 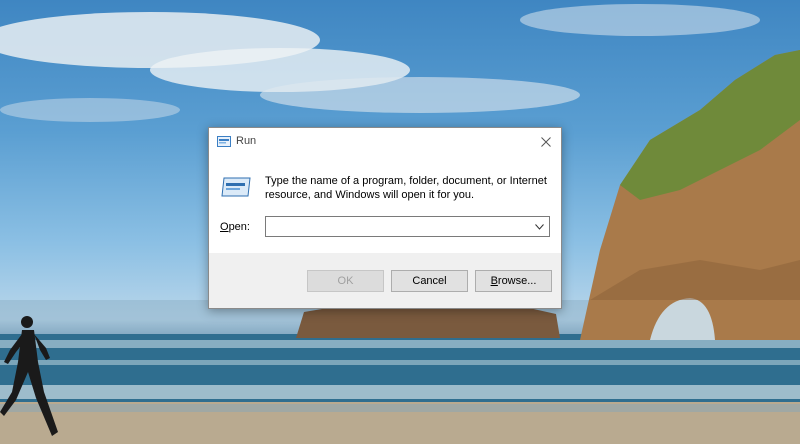 I want to click on dialog-title: Run, so click(x=246, y=141).